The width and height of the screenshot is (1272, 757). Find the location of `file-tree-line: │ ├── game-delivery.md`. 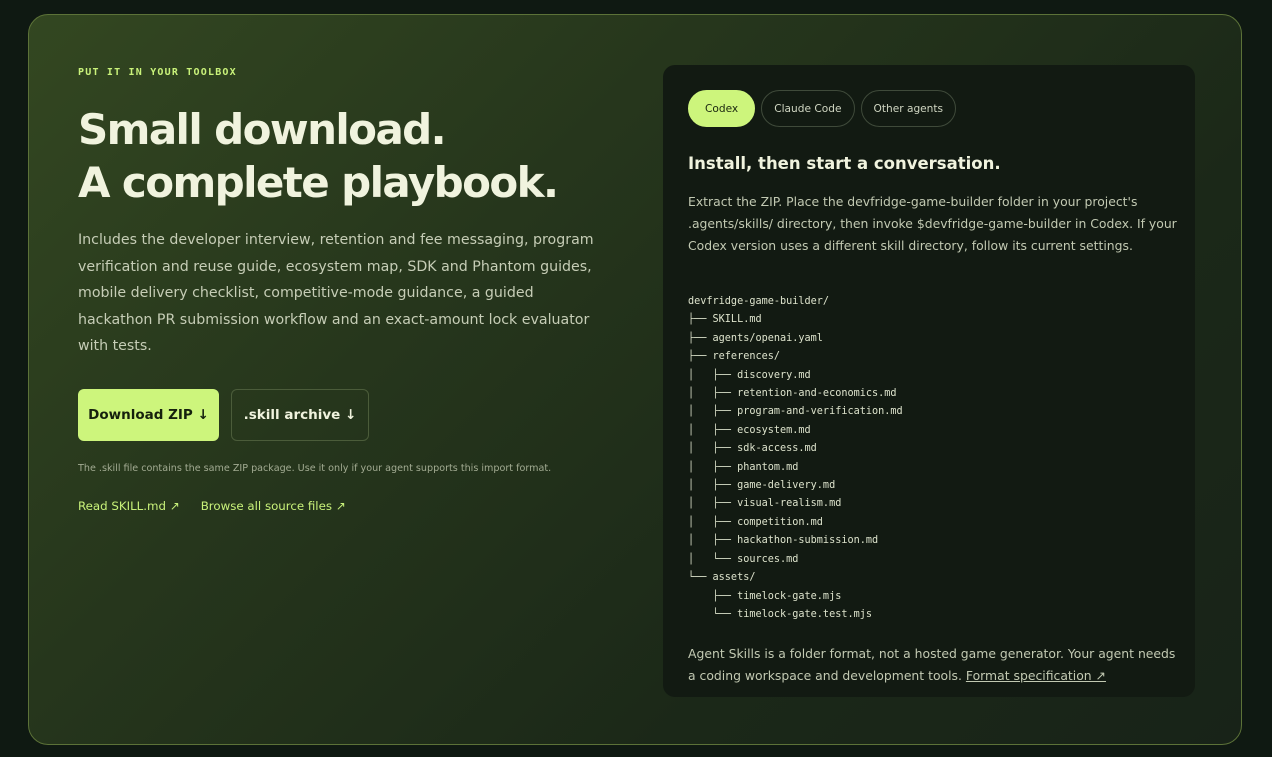

file-tree-line: │ ├── game-delivery.md is located at coordinates (762, 486).